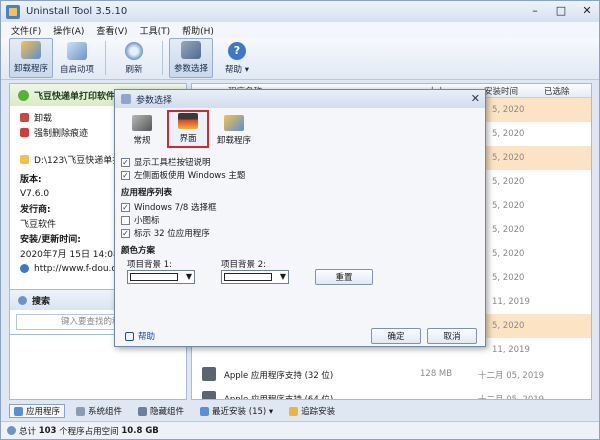 This screenshot has height=440, width=600. I want to click on refresh-button: 刷新, so click(134, 58).